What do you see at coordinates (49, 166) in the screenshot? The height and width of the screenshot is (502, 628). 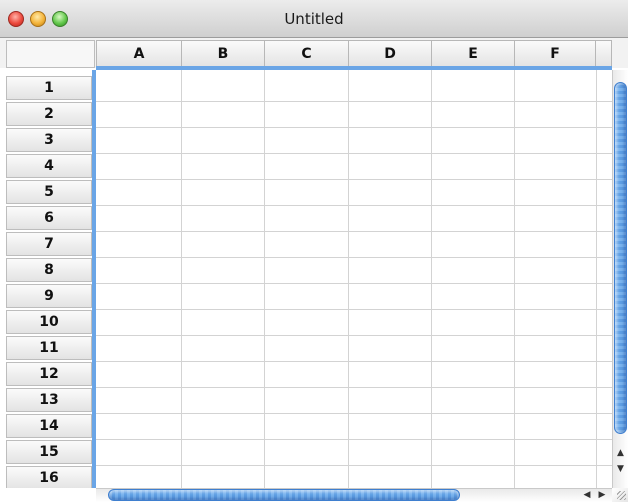 I see `row-header-4: 4` at bounding box center [49, 166].